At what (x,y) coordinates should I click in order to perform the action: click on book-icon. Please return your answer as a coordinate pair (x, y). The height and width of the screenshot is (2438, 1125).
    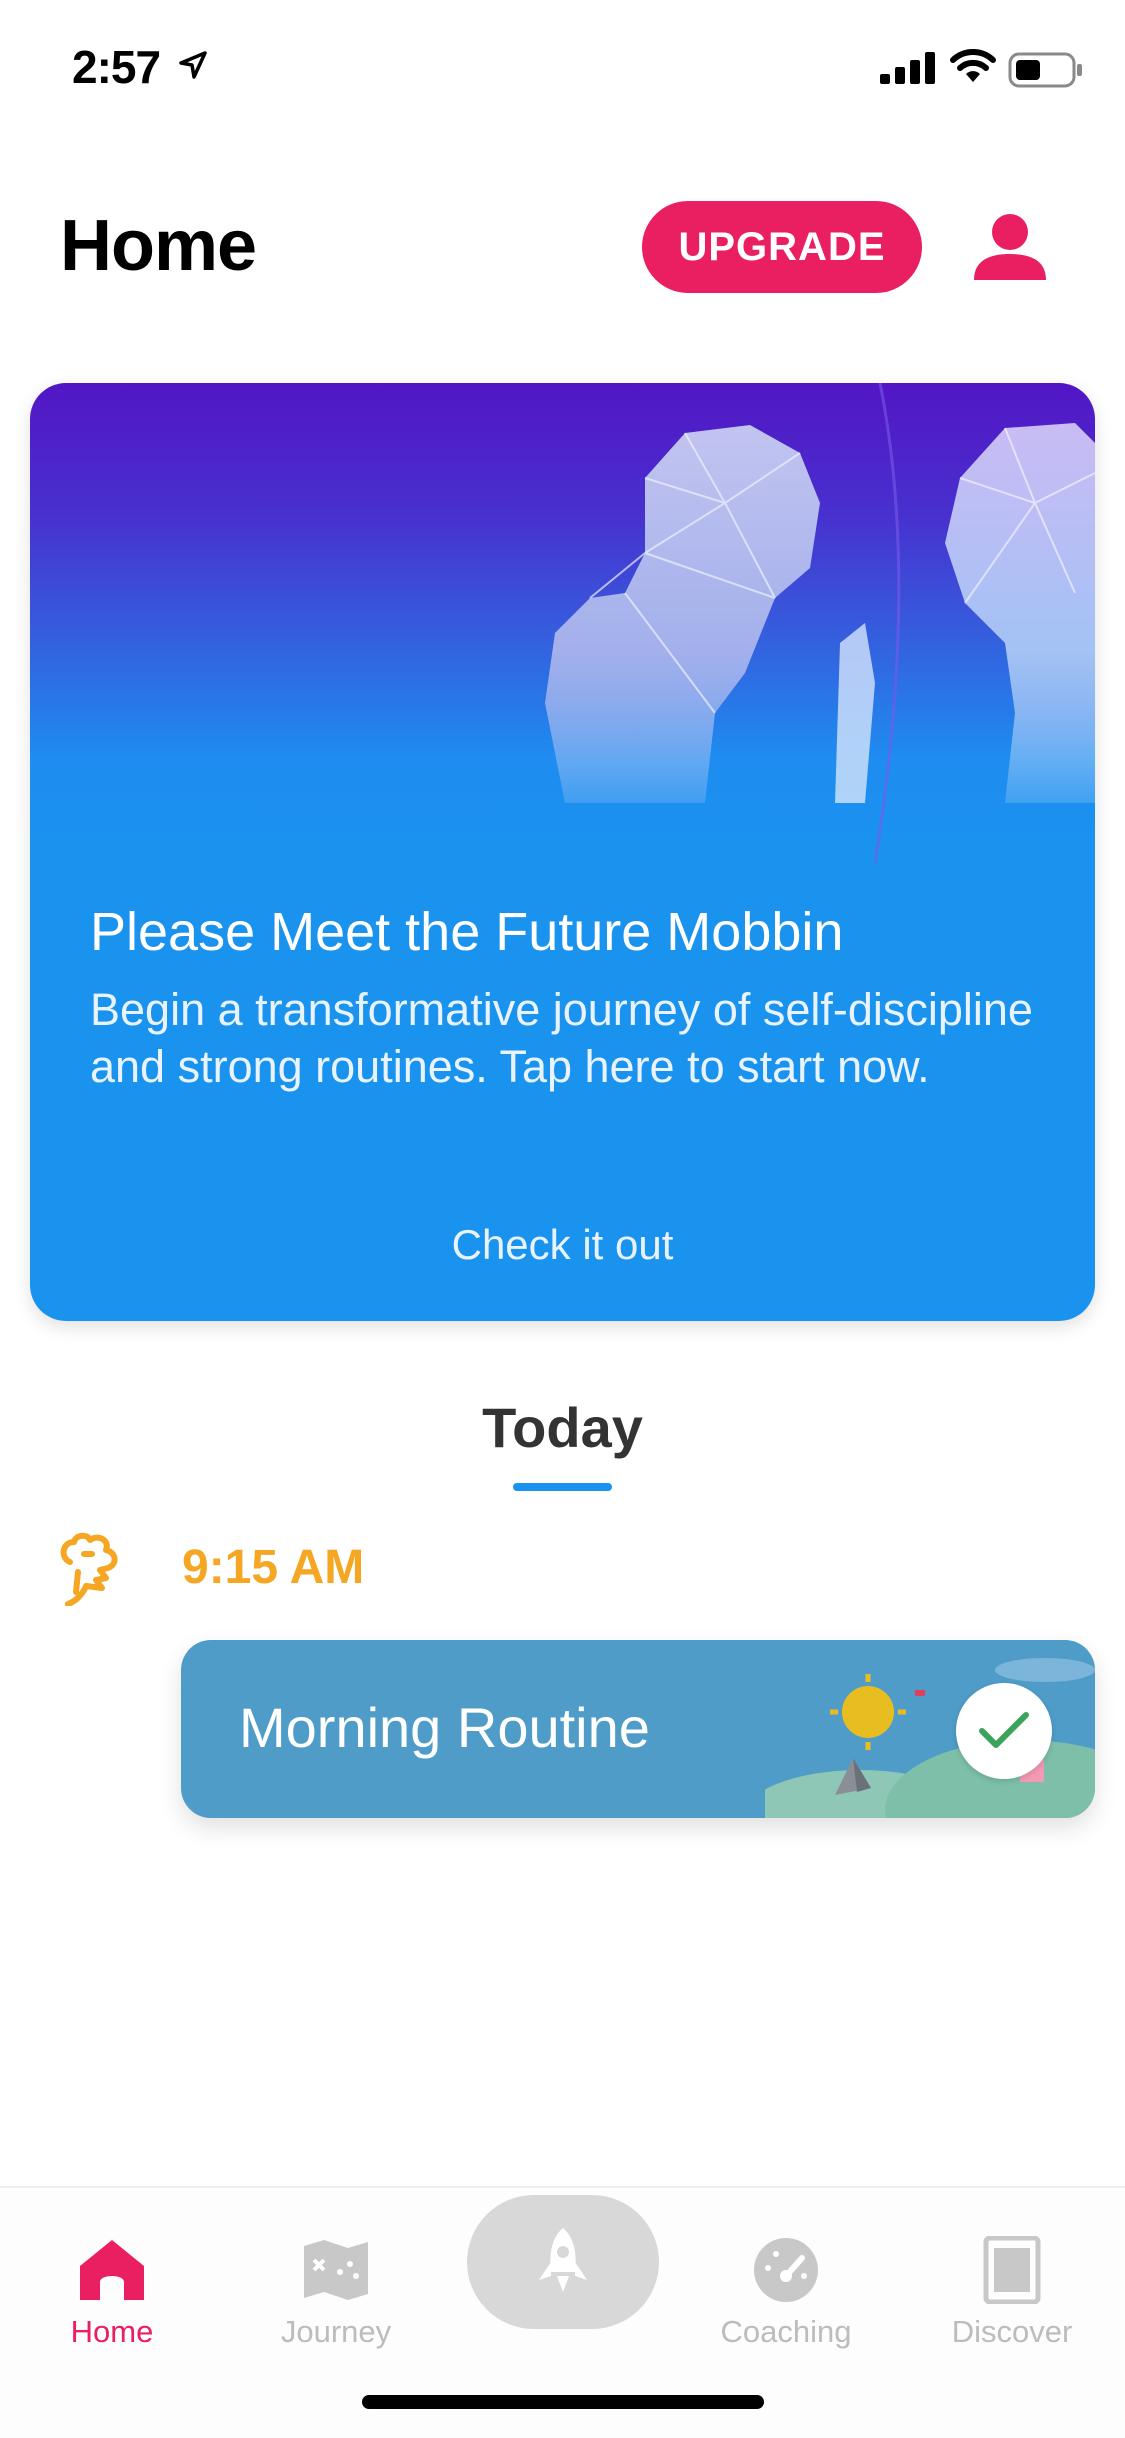
    Looking at the image, I should click on (1012, 2270).